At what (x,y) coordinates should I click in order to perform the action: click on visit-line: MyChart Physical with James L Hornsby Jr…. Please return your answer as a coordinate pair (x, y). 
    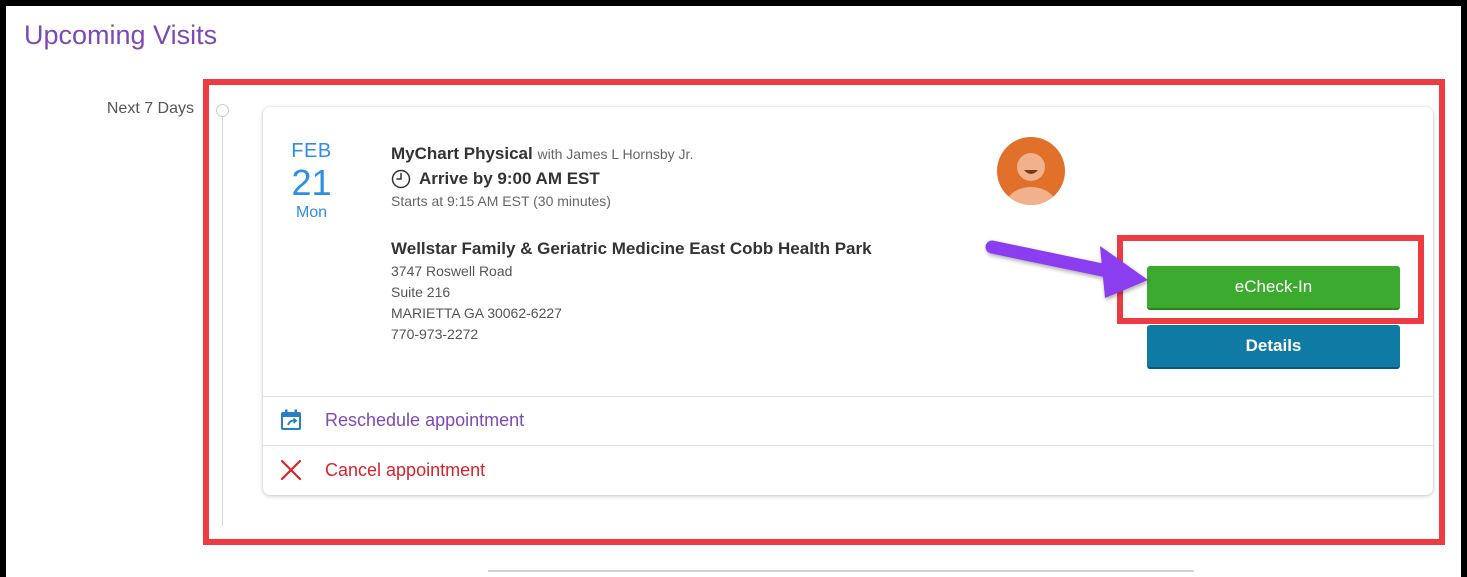
    Looking at the image, I should click on (542, 154).